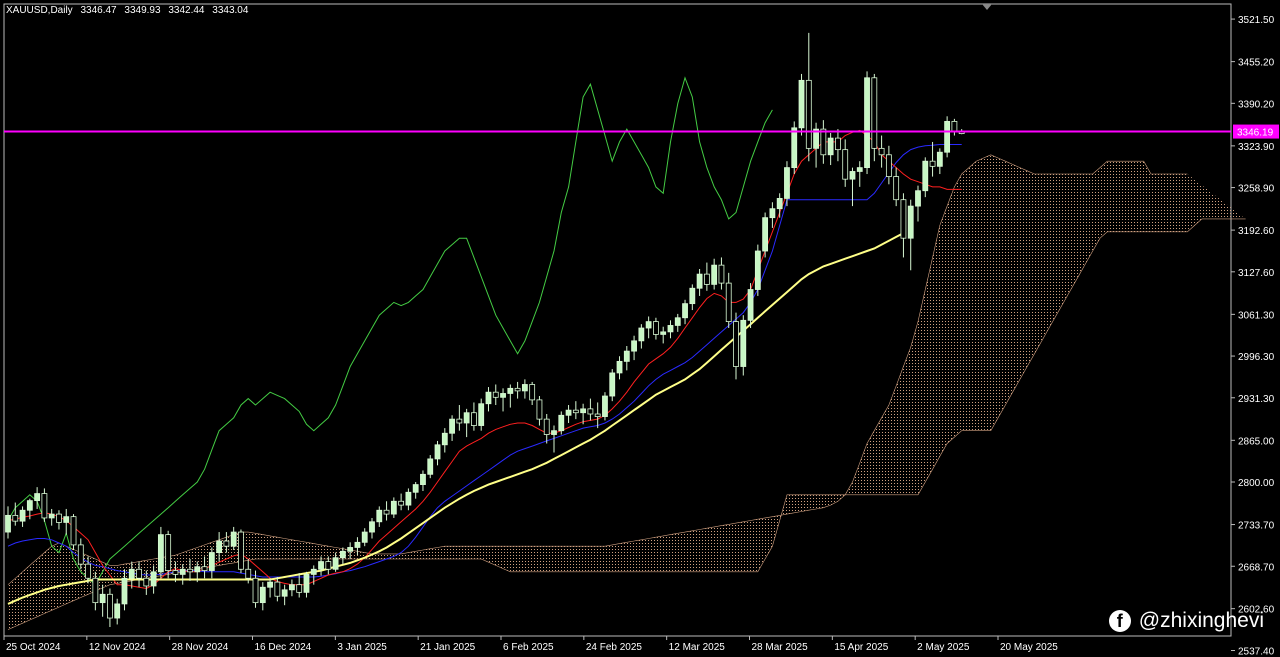 This screenshot has height=657, width=1280. What do you see at coordinates (230, 10) in the screenshot?
I see `close-price: 3343.04` at bounding box center [230, 10].